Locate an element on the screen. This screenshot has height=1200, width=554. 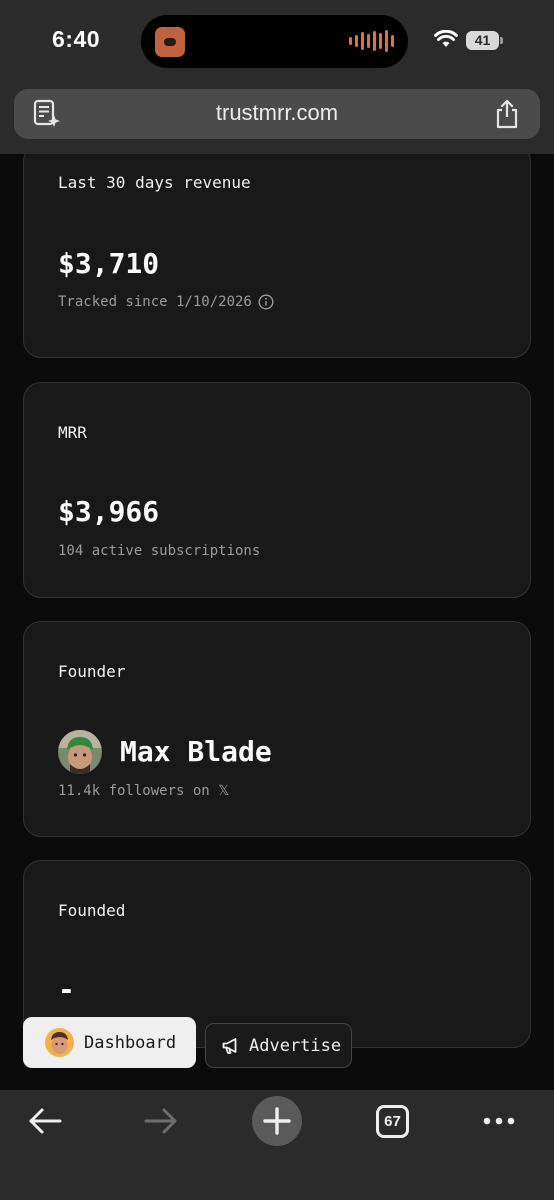
arrow-left-icon is located at coordinates (45, 1121).